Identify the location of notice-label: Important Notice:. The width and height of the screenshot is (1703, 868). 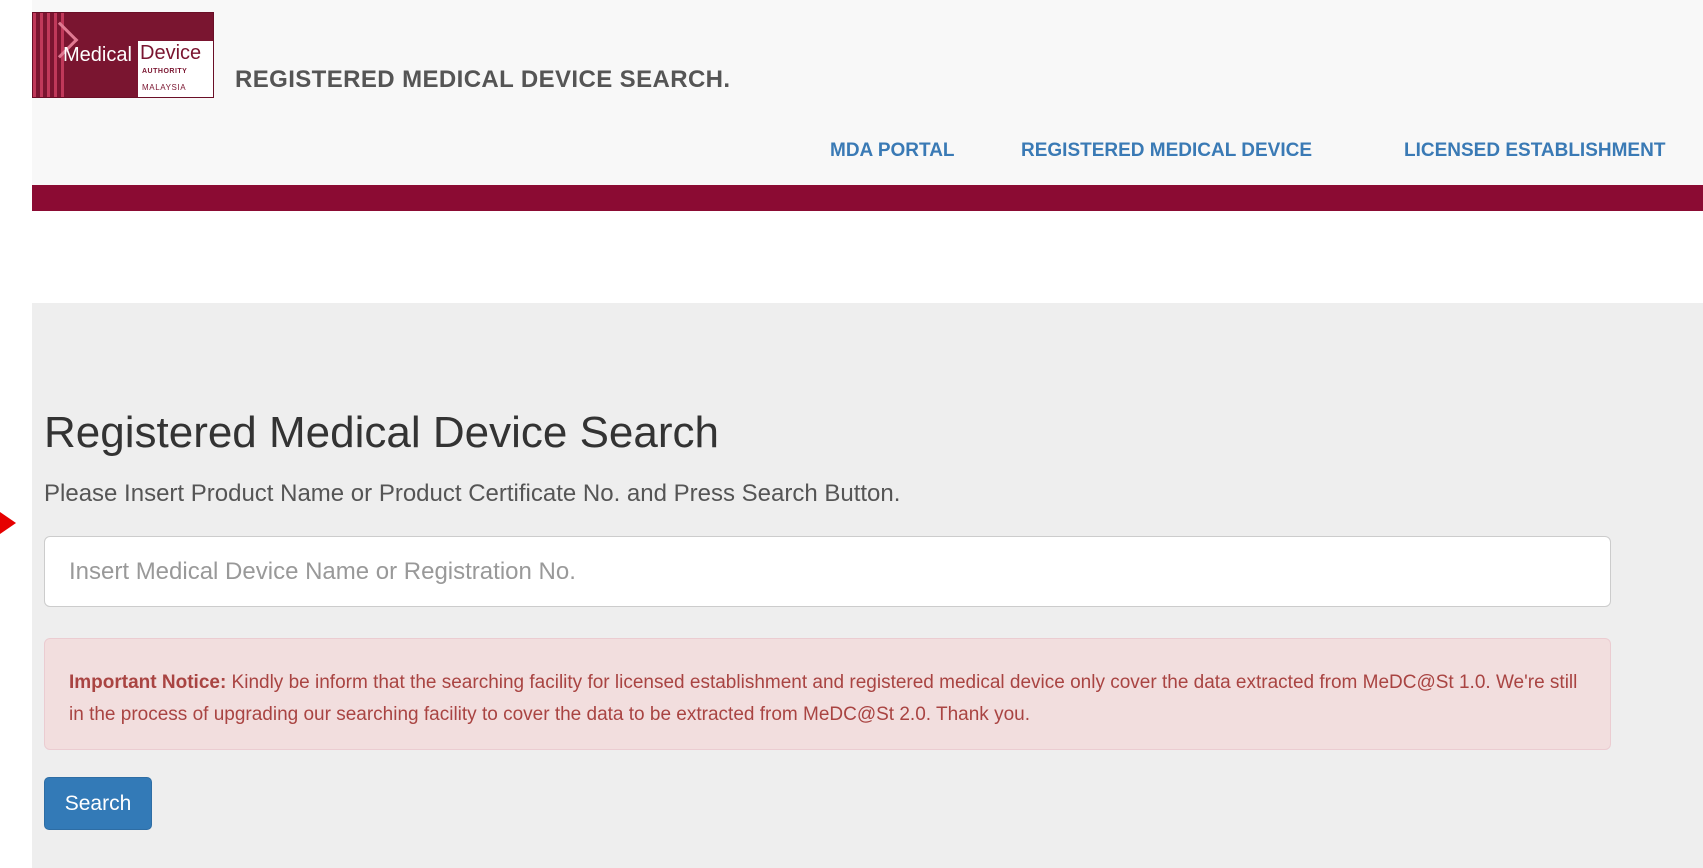
(148, 682).